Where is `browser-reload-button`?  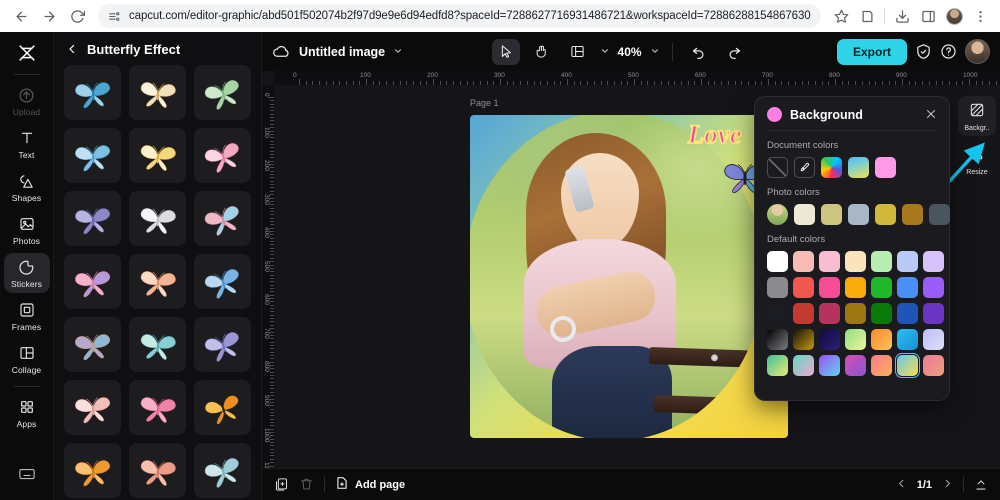 browser-reload-button is located at coordinates (77, 16).